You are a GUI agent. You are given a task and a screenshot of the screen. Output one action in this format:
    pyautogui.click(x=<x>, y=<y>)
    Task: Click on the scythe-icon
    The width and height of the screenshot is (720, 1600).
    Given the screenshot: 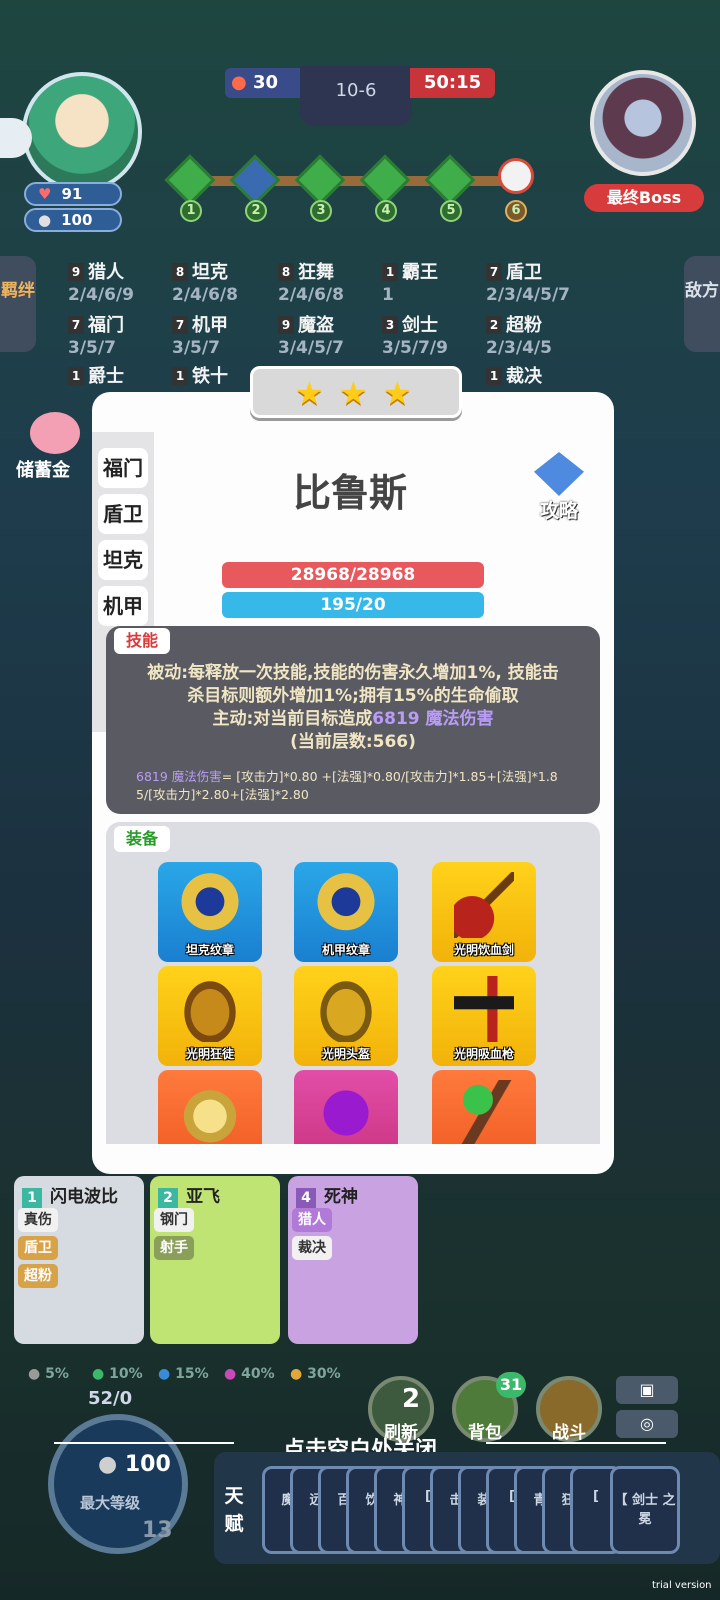 What is the action you would take?
    pyautogui.click(x=484, y=905)
    